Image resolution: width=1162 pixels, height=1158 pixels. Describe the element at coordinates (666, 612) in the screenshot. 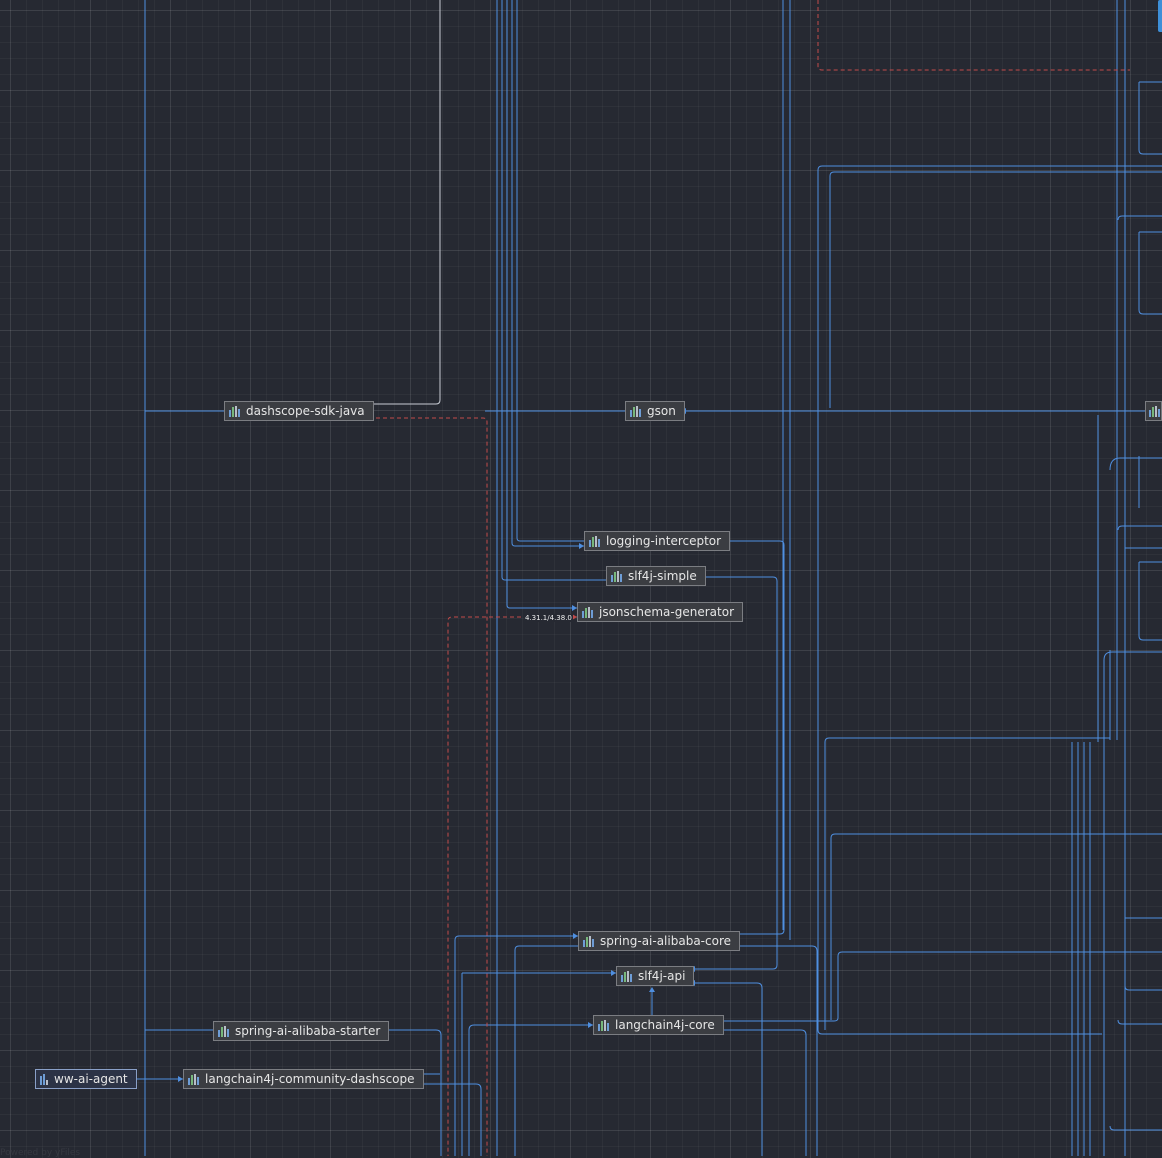

I see `node-label: jsonschema-generator` at that location.